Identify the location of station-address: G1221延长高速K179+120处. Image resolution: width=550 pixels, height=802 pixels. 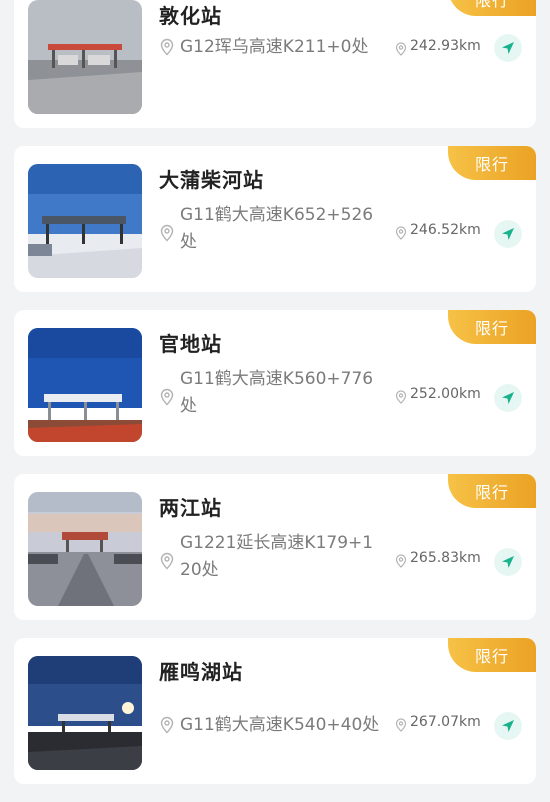
(277, 556).